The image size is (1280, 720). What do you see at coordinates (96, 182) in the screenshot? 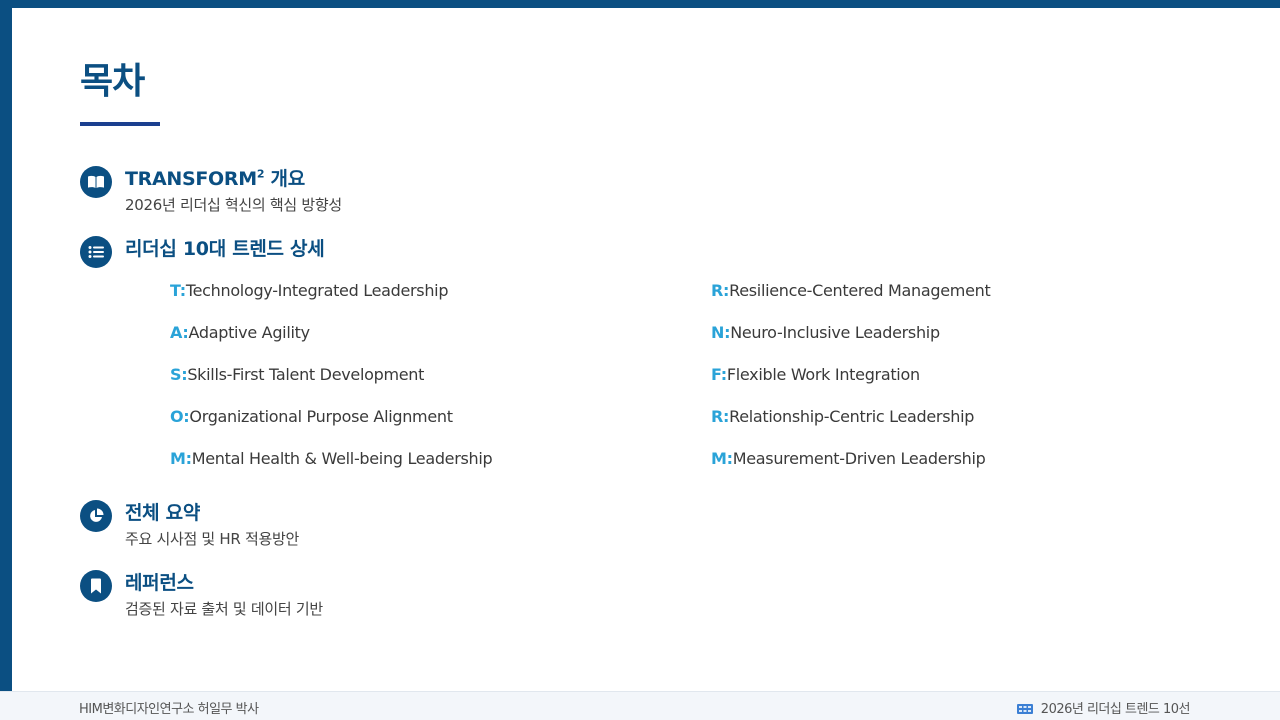
I see `book-open-icon` at bounding box center [96, 182].